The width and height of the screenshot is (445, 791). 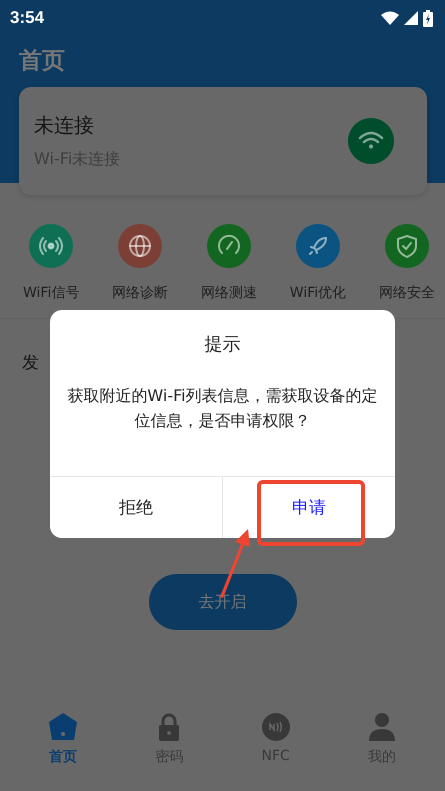 I want to click on person-icon, so click(x=381, y=727).